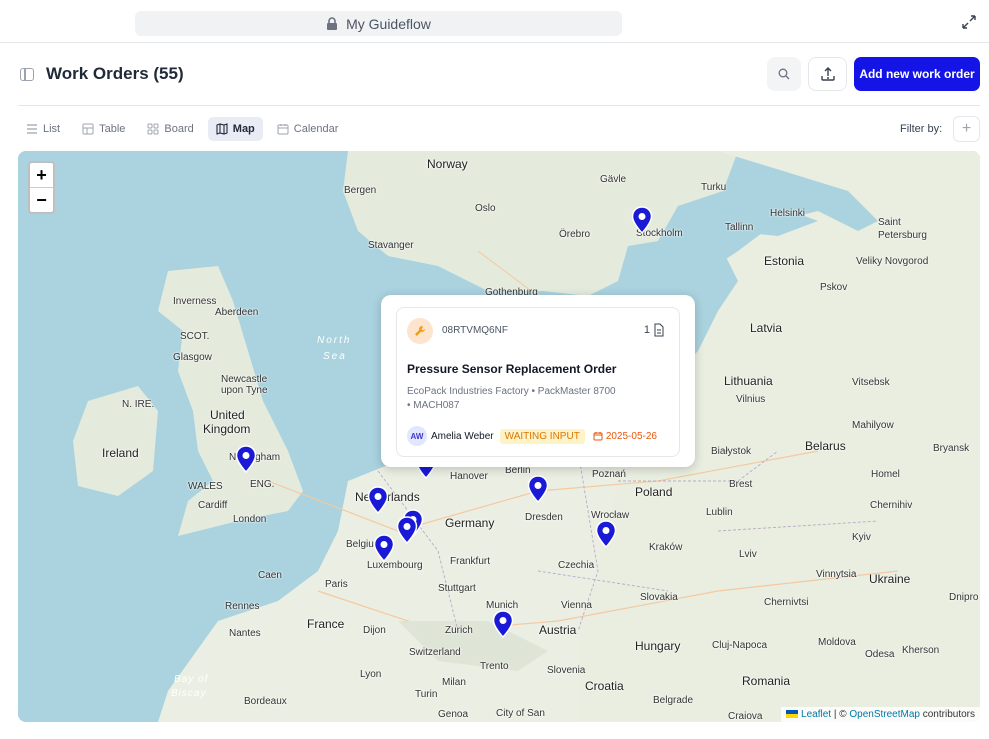 This screenshot has height=739, width=989. I want to click on map-label: France, so click(326, 624).